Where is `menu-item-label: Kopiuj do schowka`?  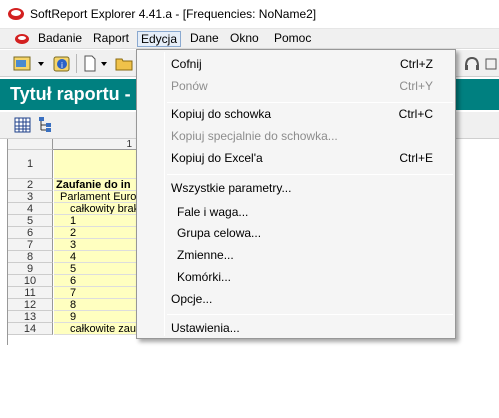
menu-item-label: Kopiuj do schowka is located at coordinates (221, 114).